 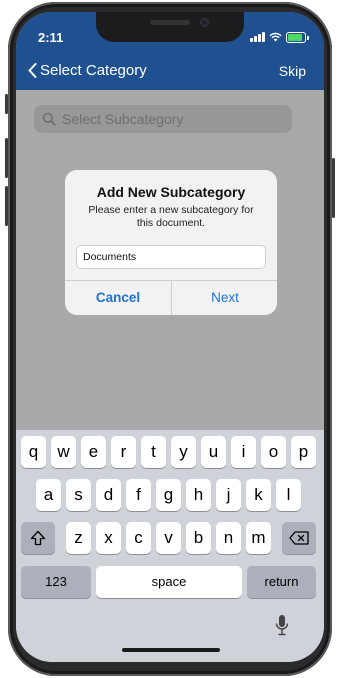 I want to click on key-z: z, so click(x=78, y=538).